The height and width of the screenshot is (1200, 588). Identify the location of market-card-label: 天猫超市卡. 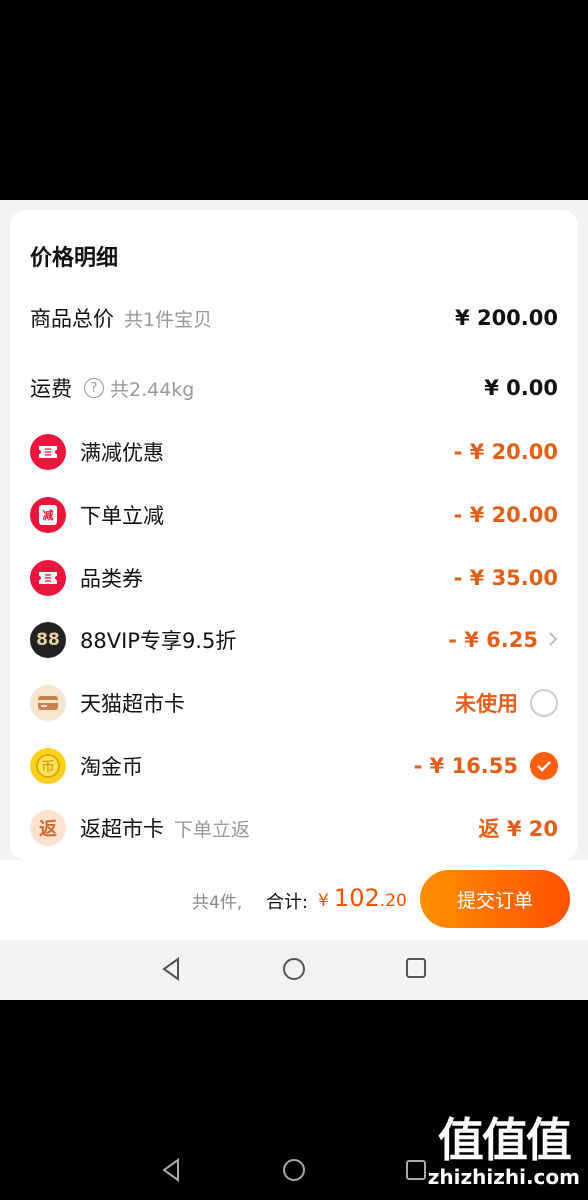
(132, 704).